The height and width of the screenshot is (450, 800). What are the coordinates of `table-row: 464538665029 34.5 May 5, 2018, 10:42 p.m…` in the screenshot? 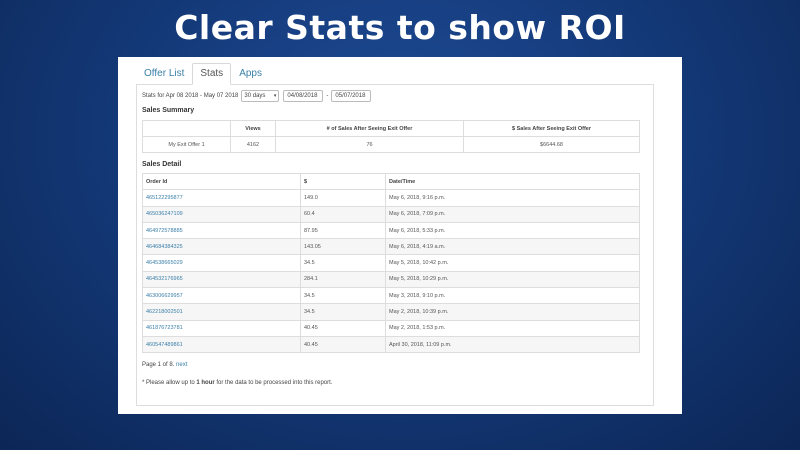 It's located at (391, 263).